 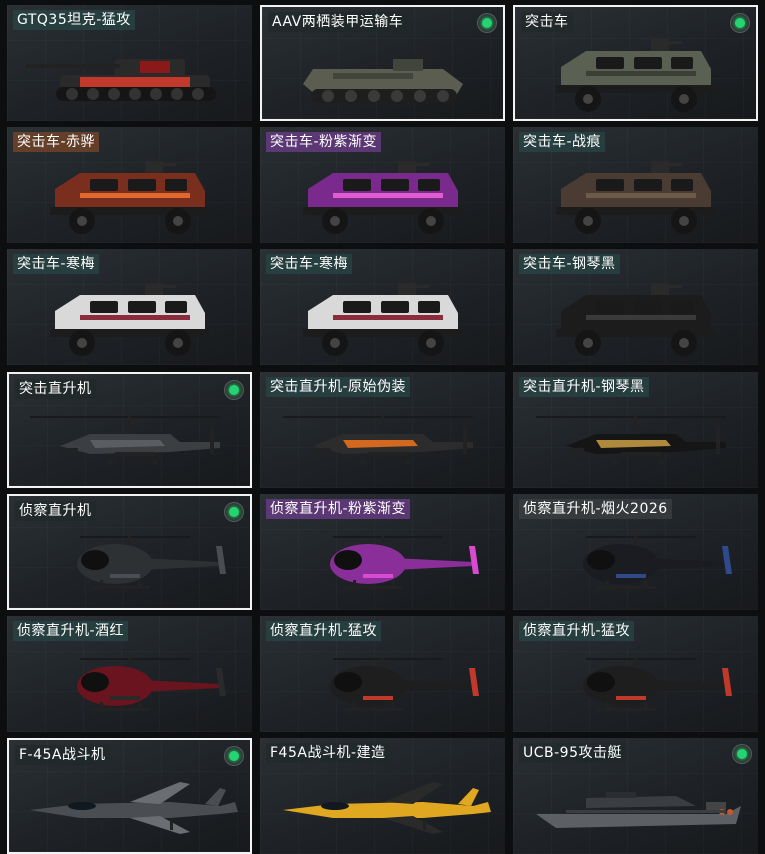 I want to click on vehicle-name: 侦察直升机-粉紫渐变, so click(x=338, y=509).